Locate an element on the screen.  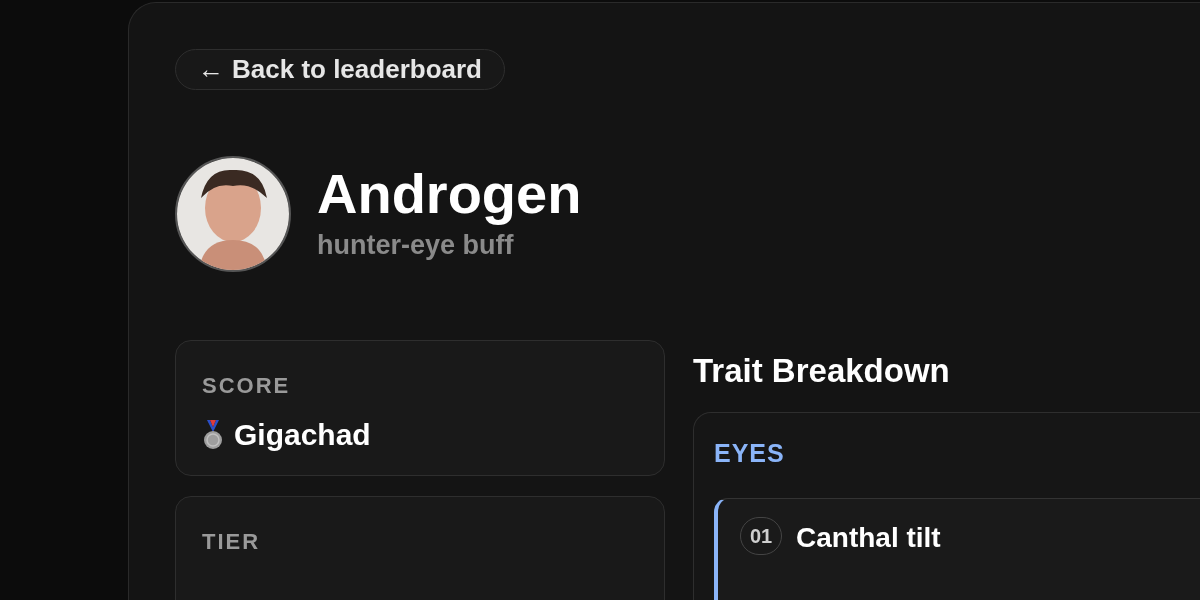
back-button: ← Back to leaderboard is located at coordinates (340, 69).